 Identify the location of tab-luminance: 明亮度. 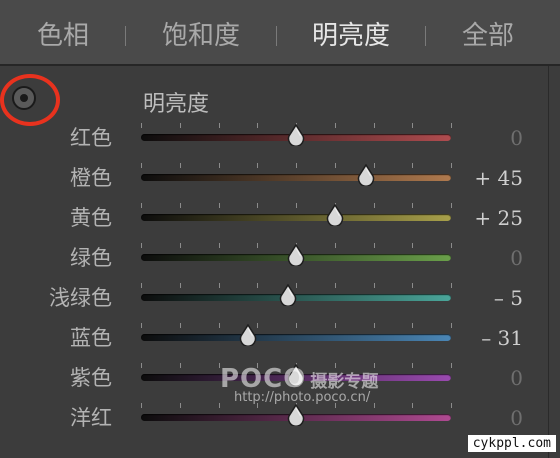
(351, 33).